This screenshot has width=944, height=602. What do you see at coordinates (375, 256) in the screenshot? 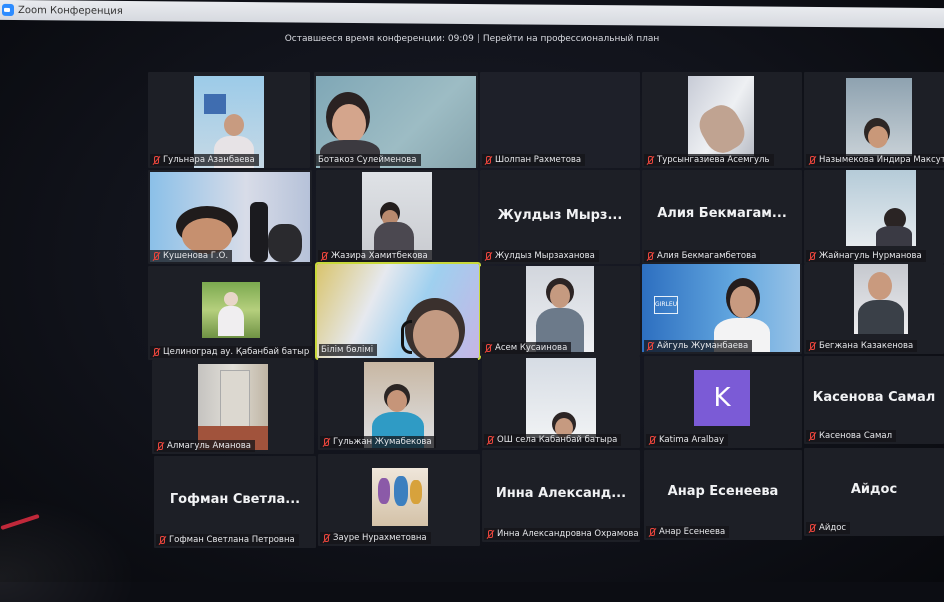
I see `participant-name: Жазира Хамитбекова` at bounding box center [375, 256].